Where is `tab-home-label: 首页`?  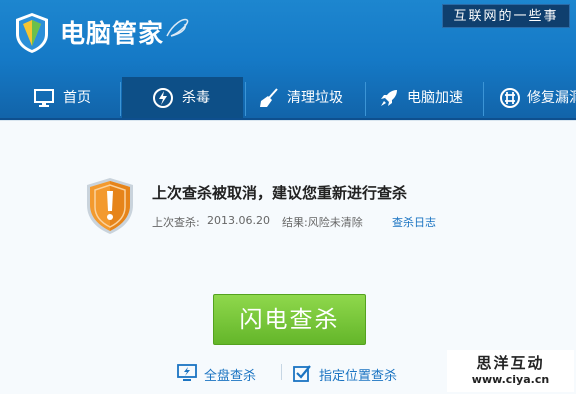 tab-home-label: 首页 is located at coordinates (77, 98).